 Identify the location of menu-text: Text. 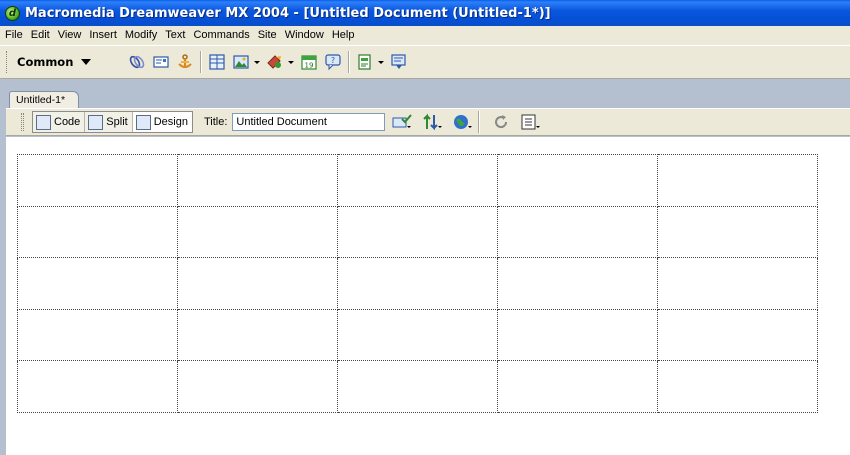
(175, 35).